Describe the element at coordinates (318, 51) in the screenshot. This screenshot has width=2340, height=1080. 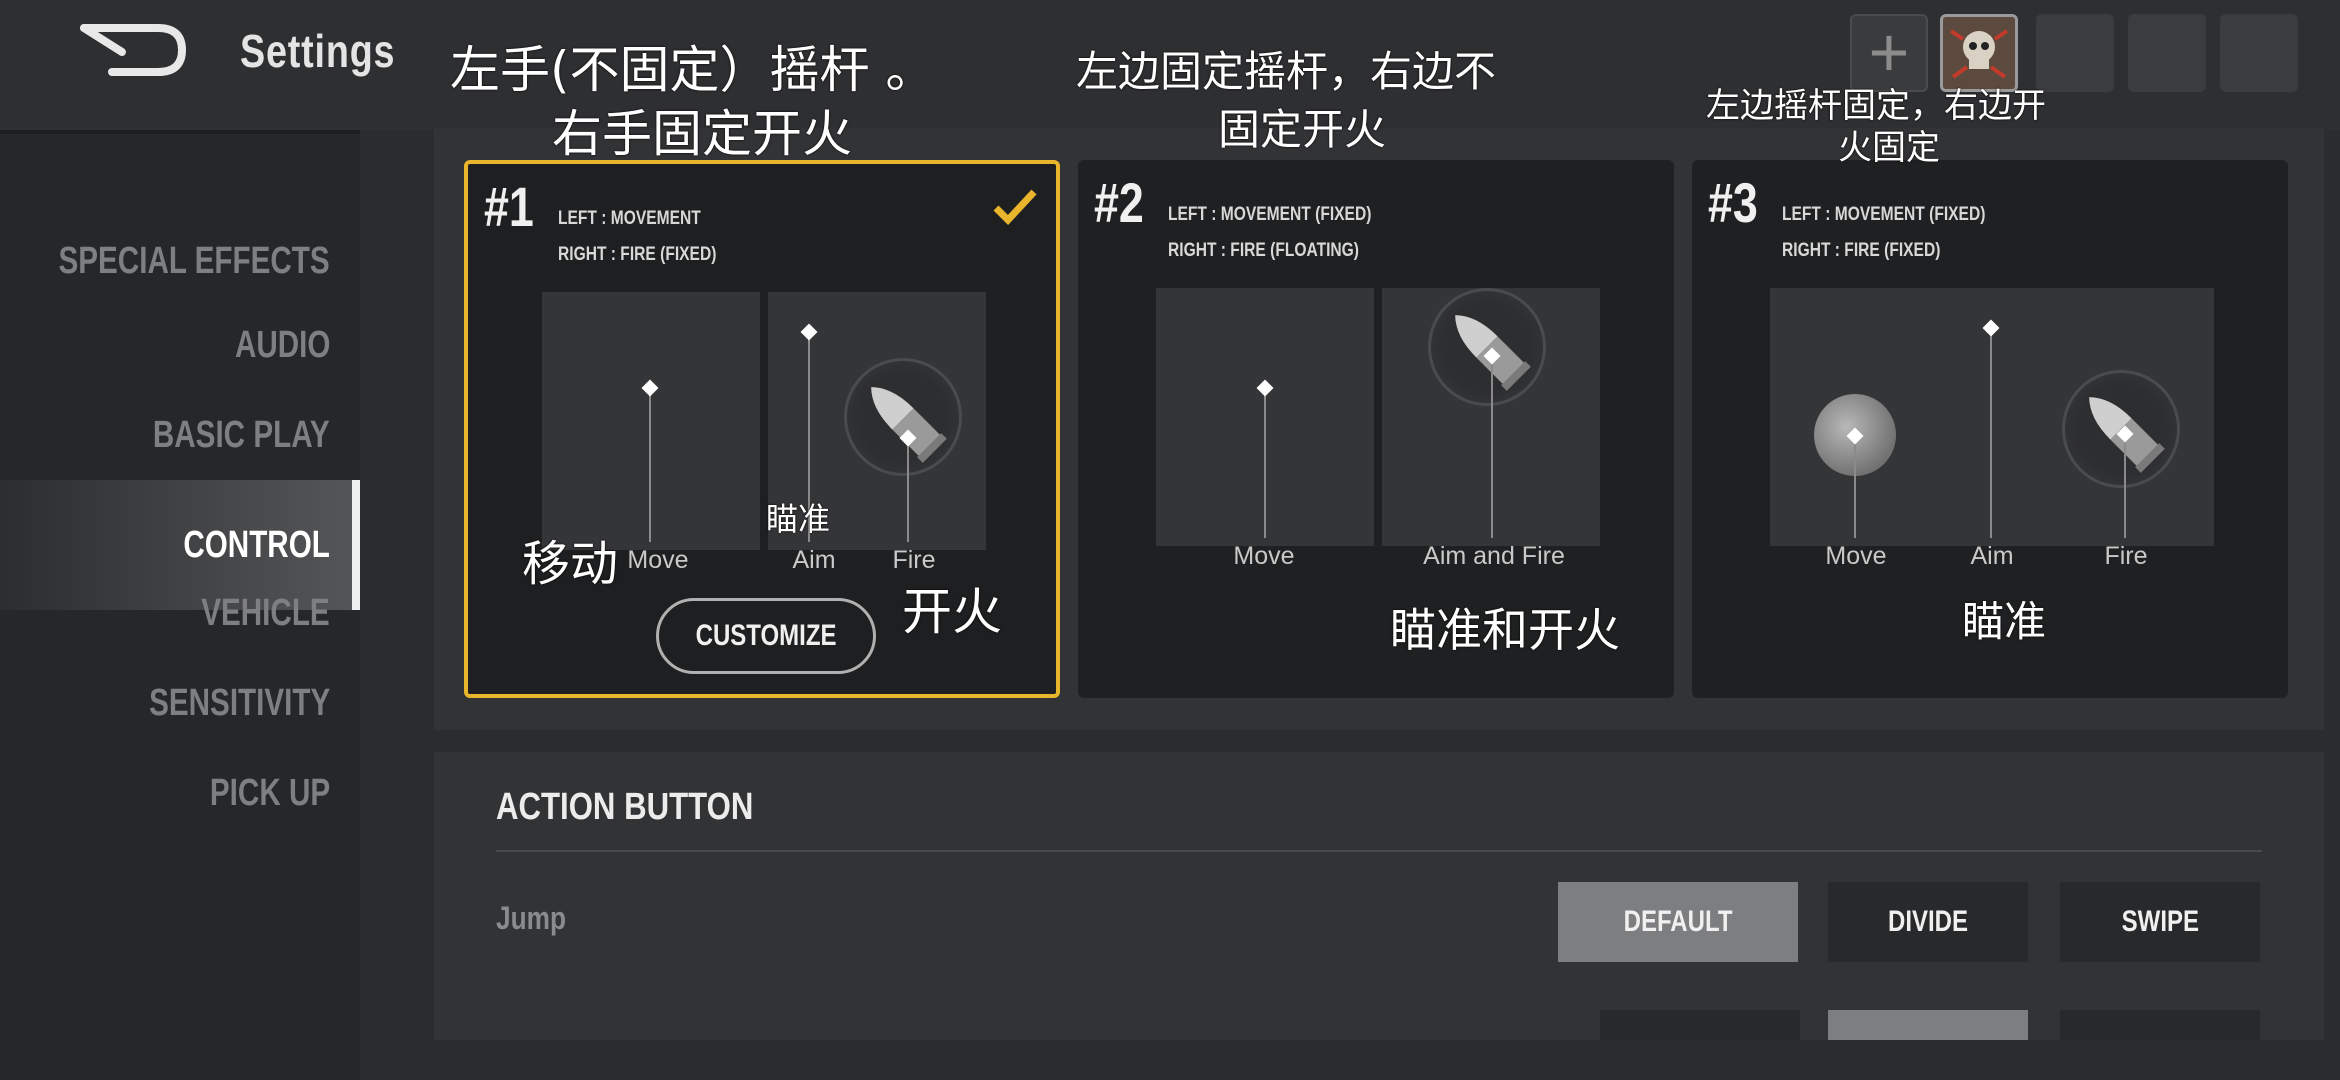
I see `page-title: Settings` at that location.